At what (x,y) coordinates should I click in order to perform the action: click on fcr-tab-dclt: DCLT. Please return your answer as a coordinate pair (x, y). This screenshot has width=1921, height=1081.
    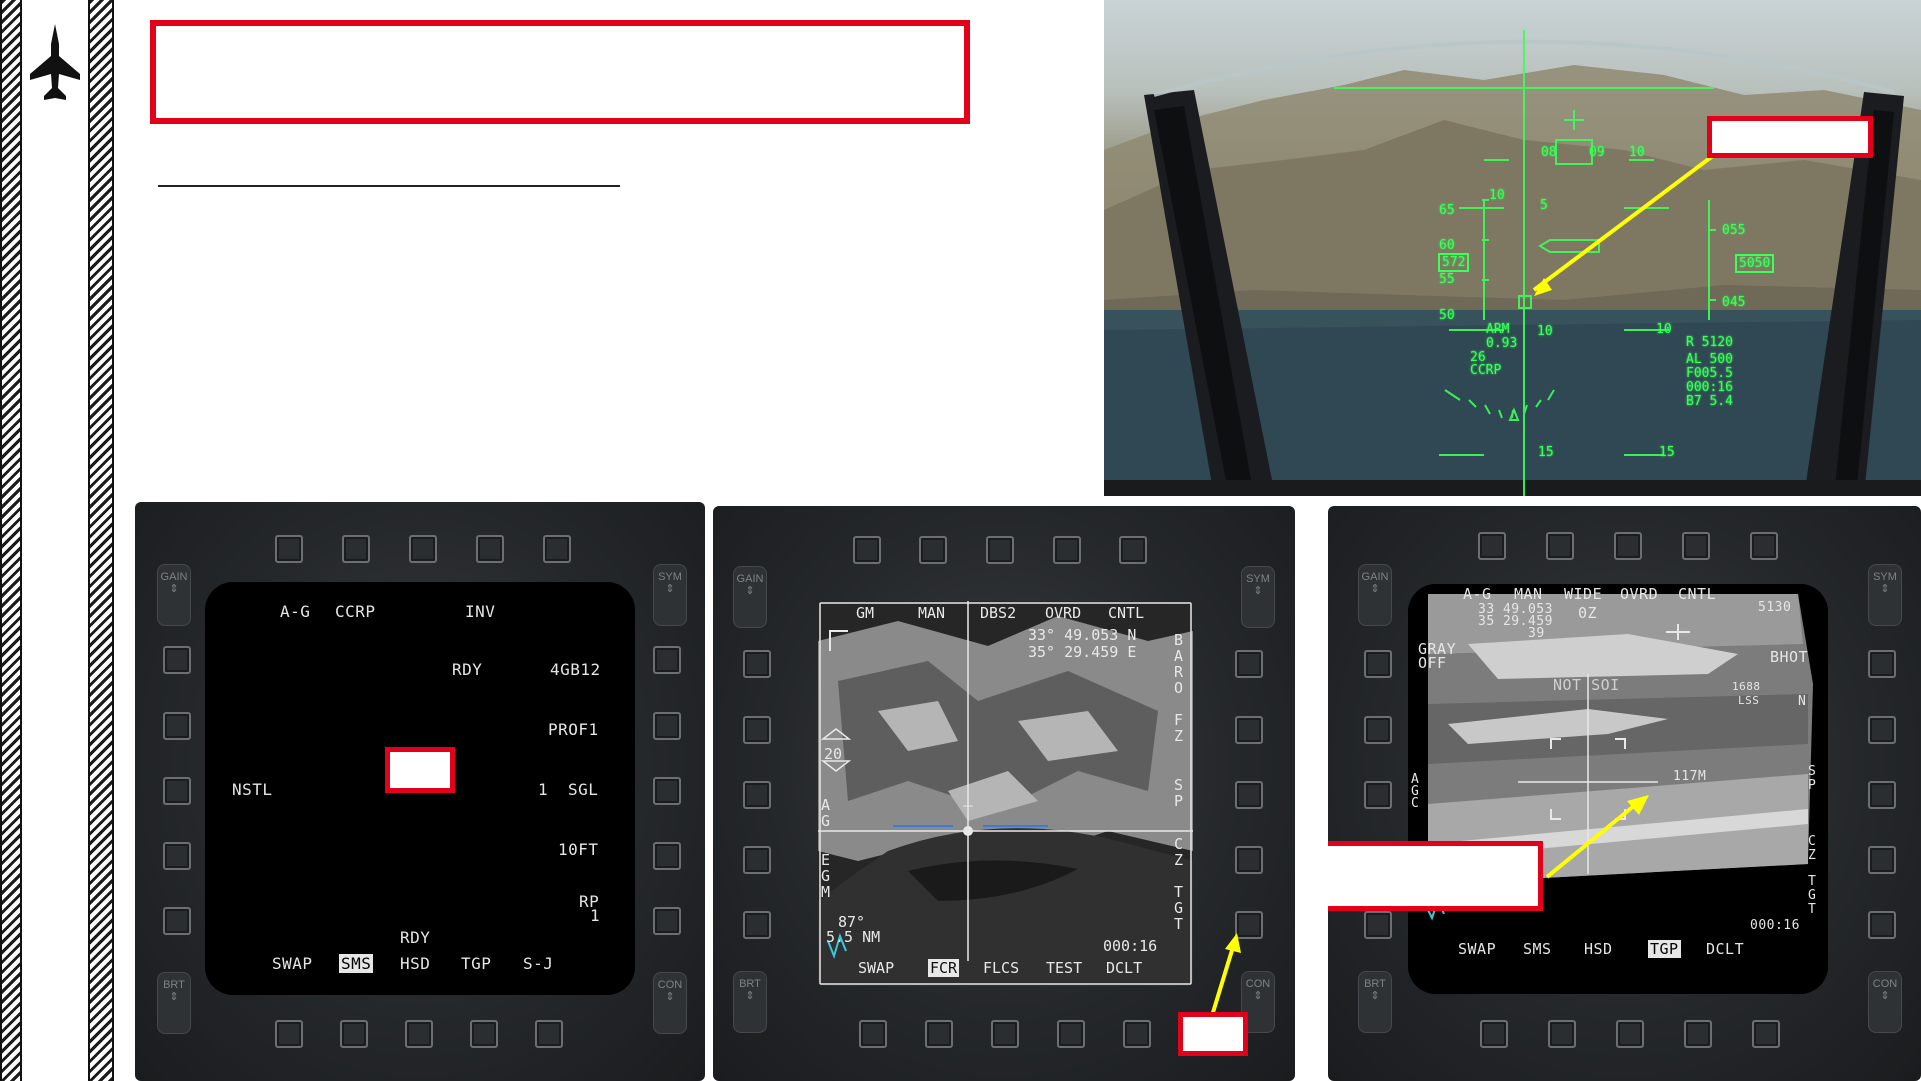
    Looking at the image, I should click on (1124, 968).